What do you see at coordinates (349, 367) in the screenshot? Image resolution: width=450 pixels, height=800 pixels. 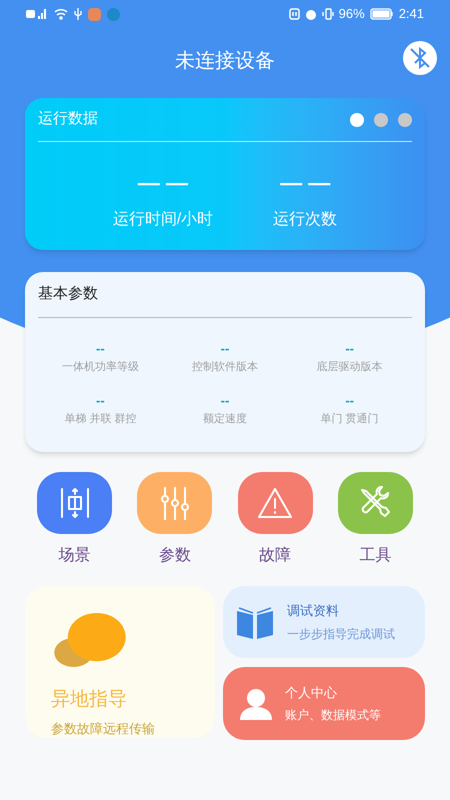 I see `param-label: 底层驱动版本` at bounding box center [349, 367].